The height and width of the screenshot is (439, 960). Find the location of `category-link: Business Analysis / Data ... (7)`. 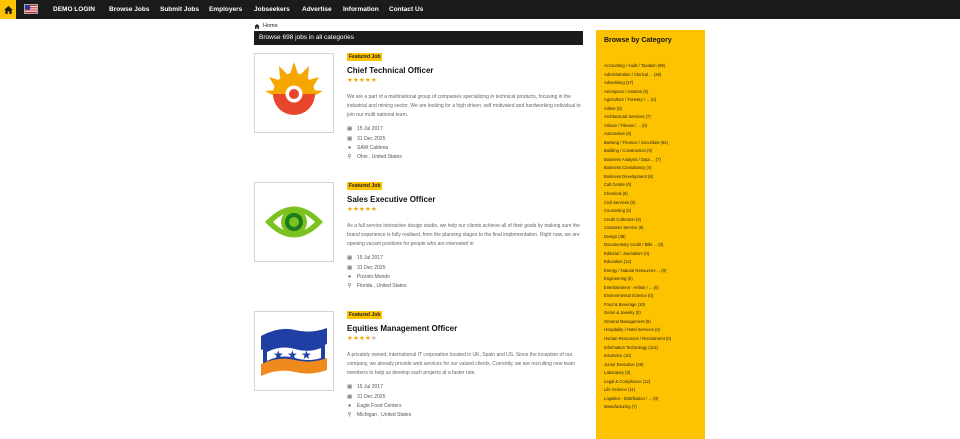

category-link: Business Analysis / Data ... (7) is located at coordinates (637, 160).